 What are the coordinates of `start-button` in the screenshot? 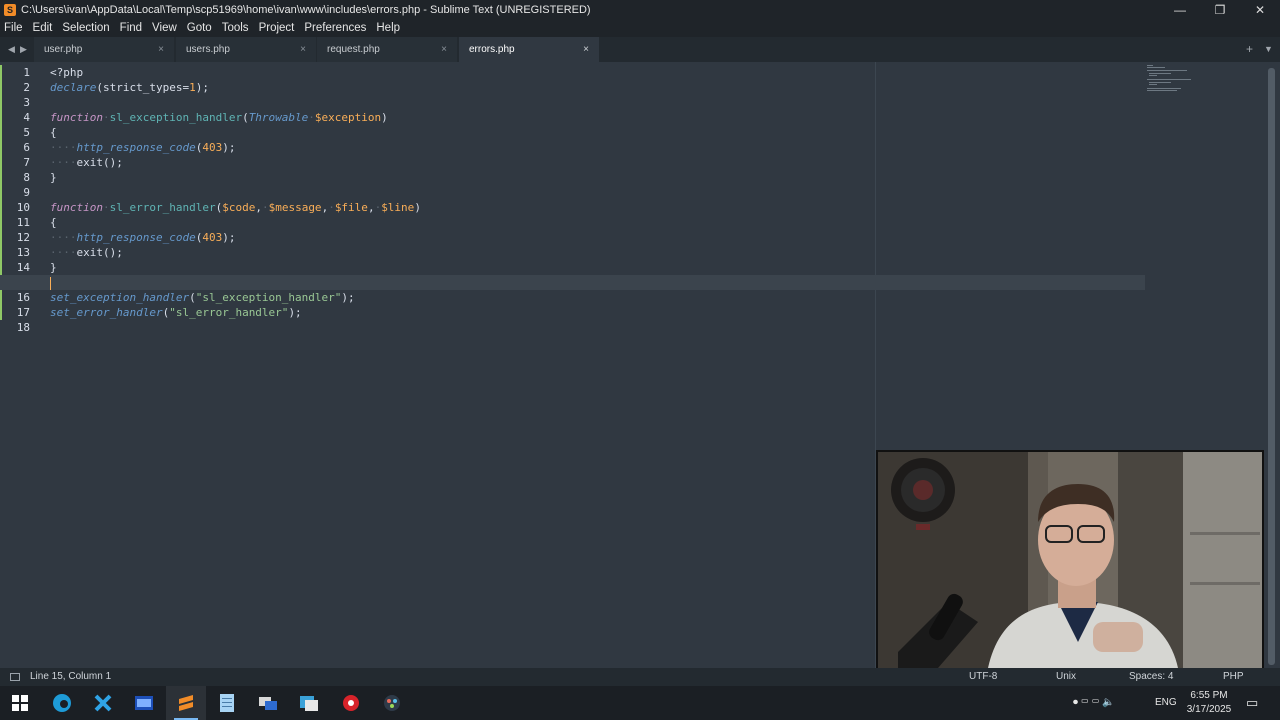 It's located at (20, 703).